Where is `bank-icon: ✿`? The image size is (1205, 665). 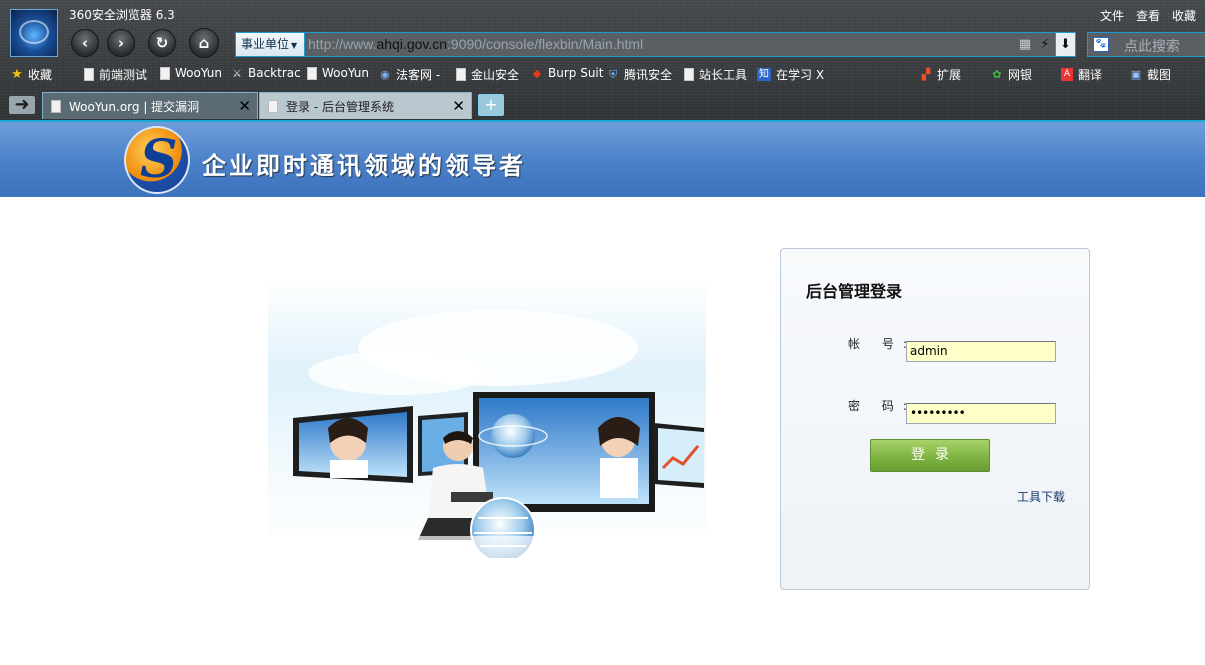
bank-icon: ✿ is located at coordinates (997, 74).